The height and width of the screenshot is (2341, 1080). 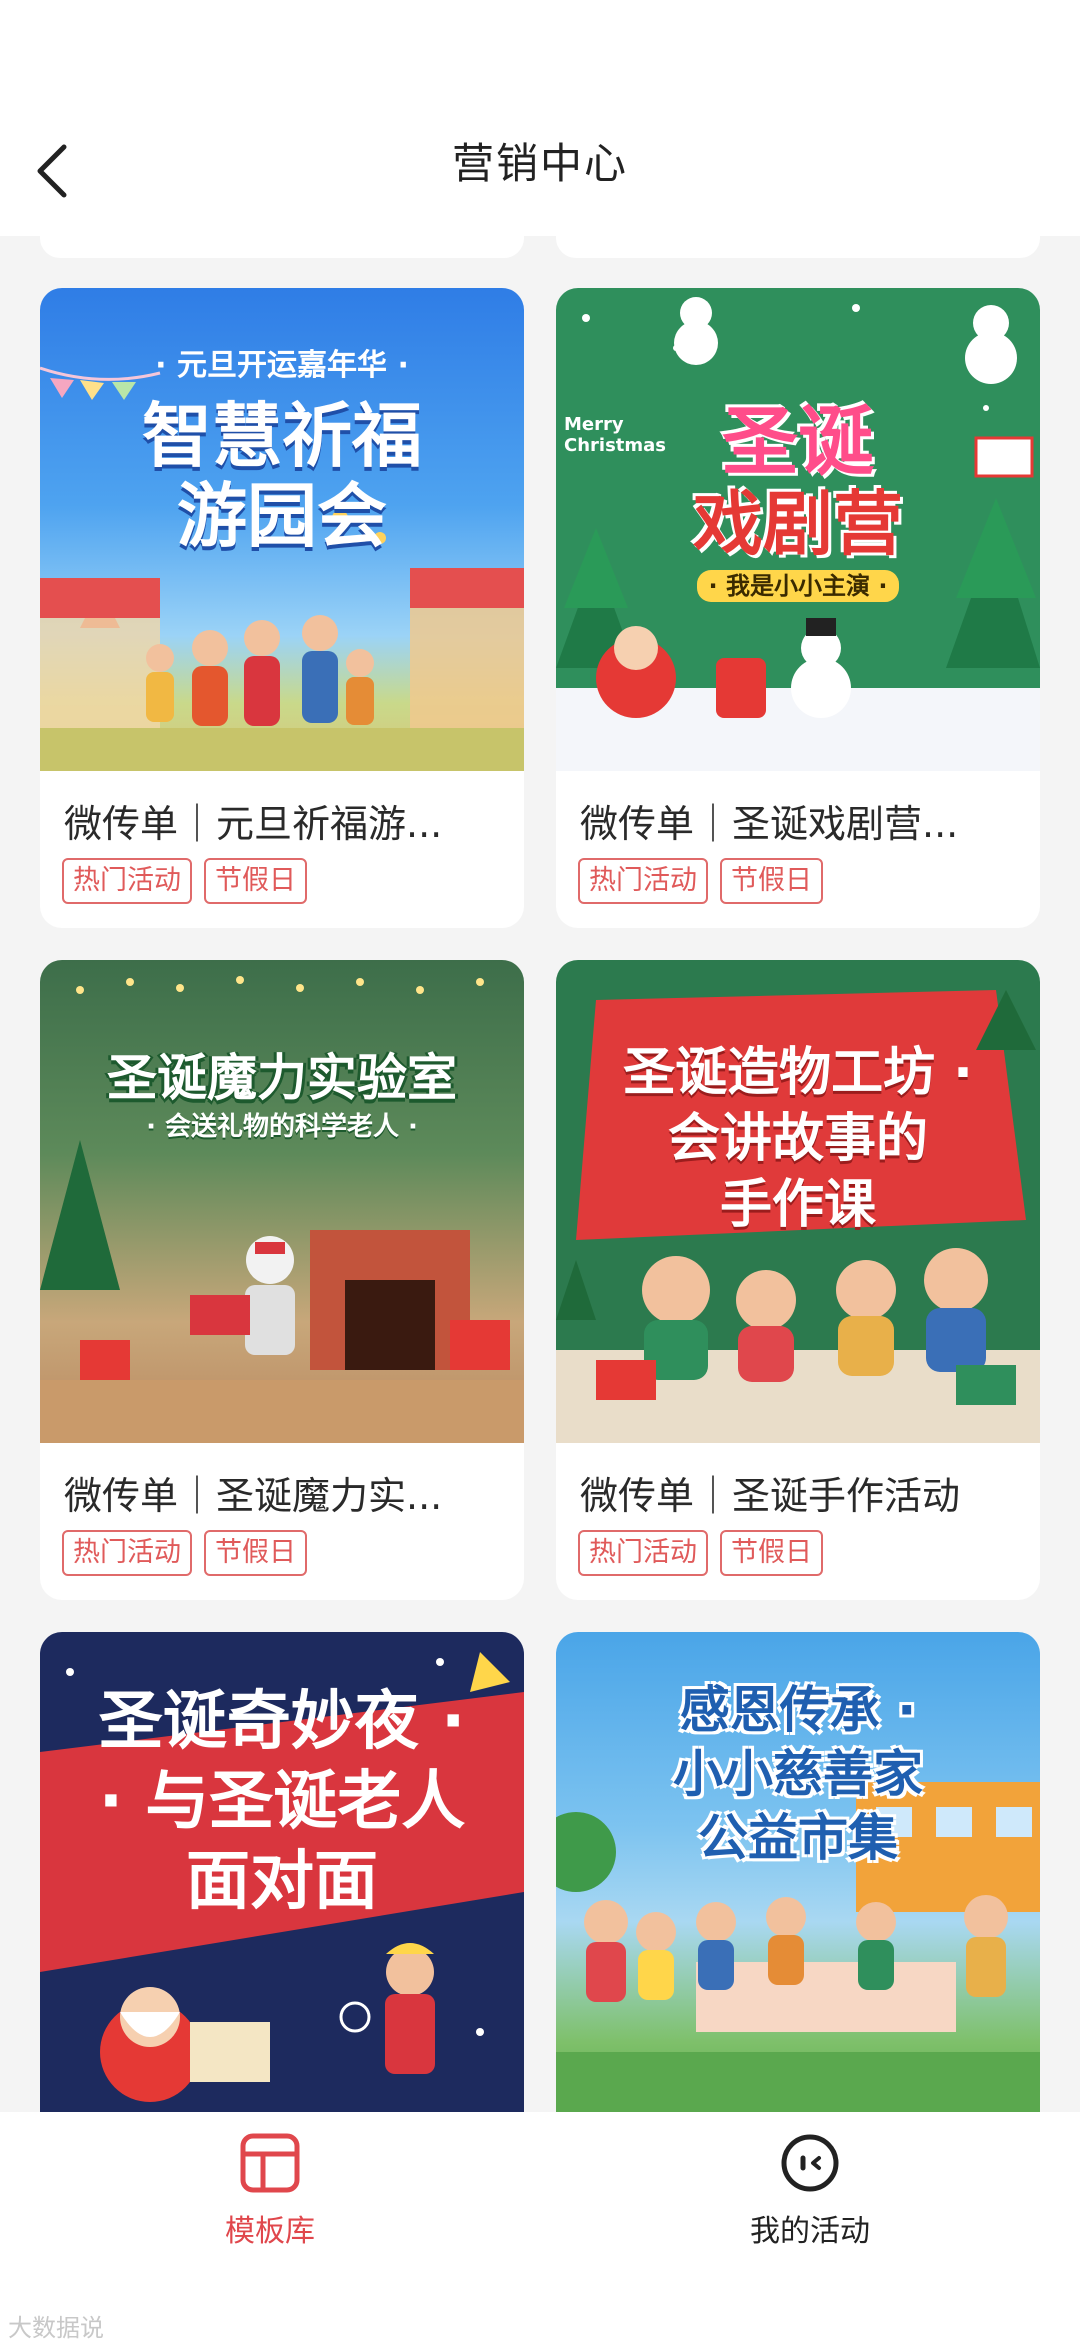 What do you see at coordinates (770, 1496) in the screenshot?
I see `card-title: 微传单｜圣诞手作活动` at bounding box center [770, 1496].